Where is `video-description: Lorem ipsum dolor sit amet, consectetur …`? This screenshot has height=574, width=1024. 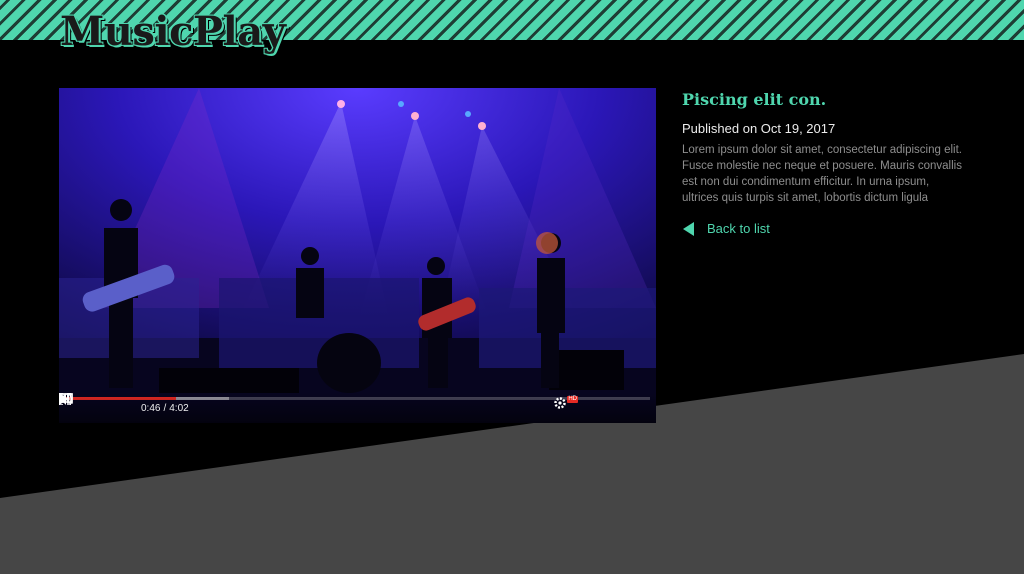 video-description: Lorem ipsum dolor sit amet, consectetur … is located at coordinates (822, 174).